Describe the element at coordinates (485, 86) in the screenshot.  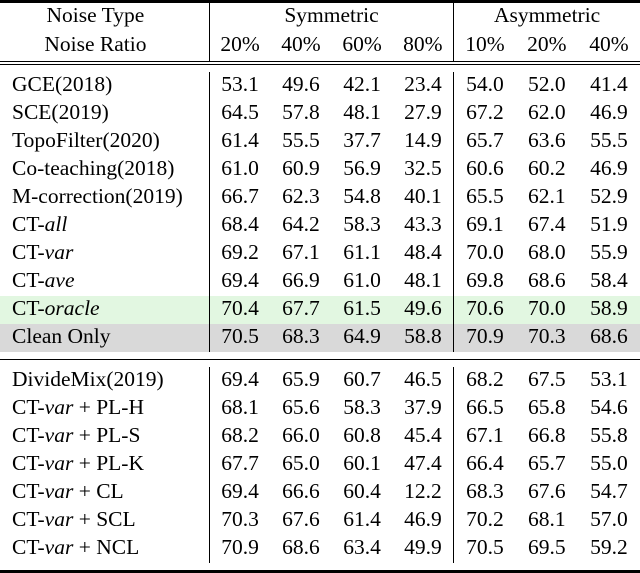
I see `cell-value: 54.0` at that location.